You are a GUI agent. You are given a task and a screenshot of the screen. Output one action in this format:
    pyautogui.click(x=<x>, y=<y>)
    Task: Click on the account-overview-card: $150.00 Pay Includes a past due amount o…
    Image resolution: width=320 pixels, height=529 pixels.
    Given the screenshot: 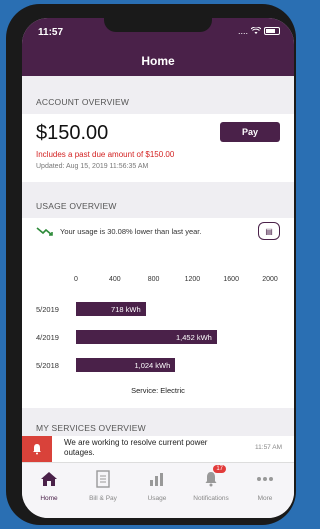 What is the action you would take?
    pyautogui.click(x=158, y=148)
    